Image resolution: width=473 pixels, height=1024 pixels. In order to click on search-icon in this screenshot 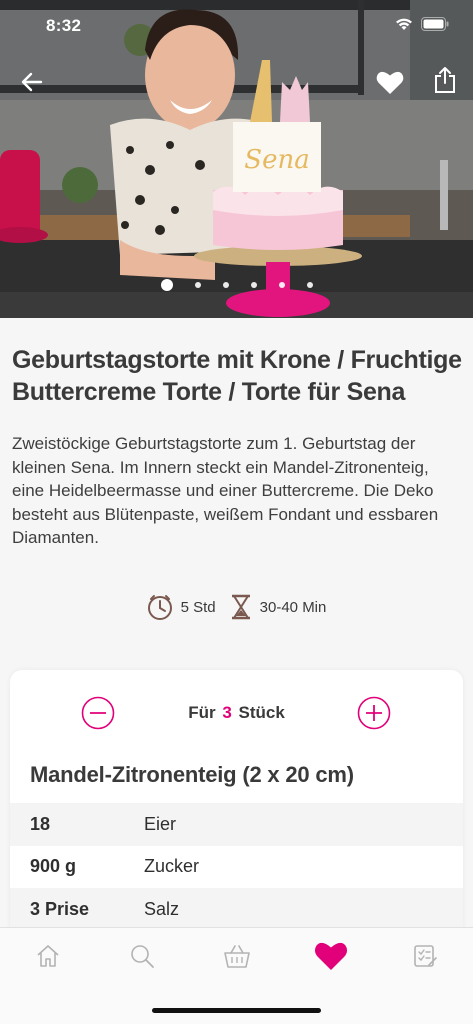, I will do `click(142, 956)`.